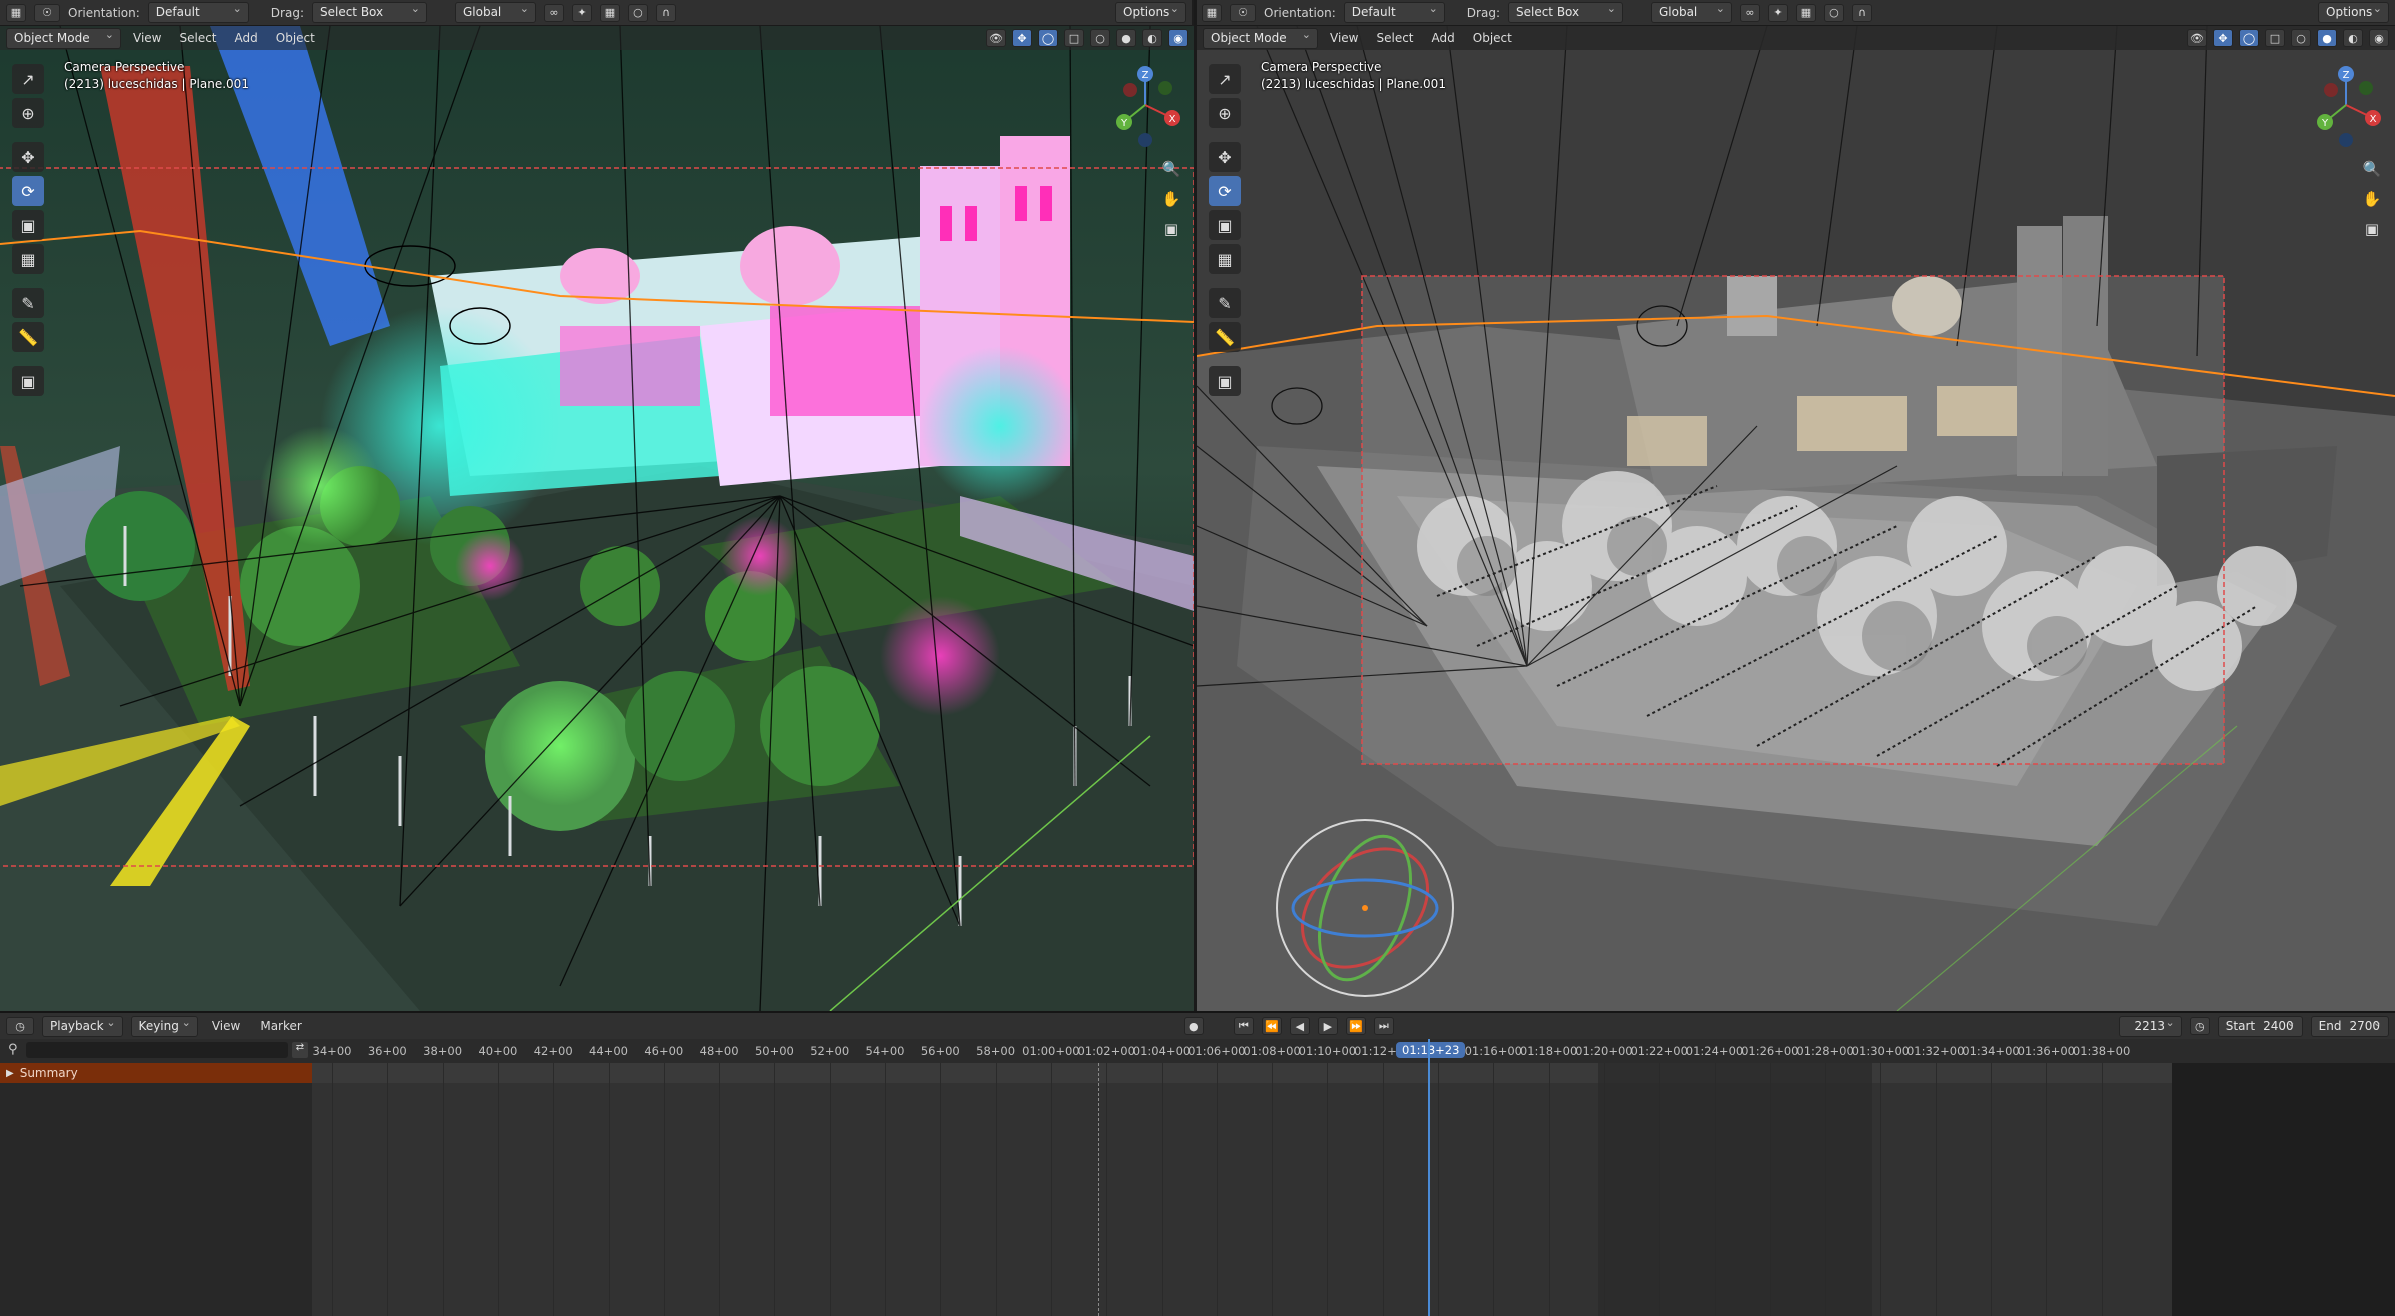 This screenshot has height=1316, width=2395. What do you see at coordinates (2346, 105) in the screenshot?
I see `right-navigation-gizmo: Z X Y` at bounding box center [2346, 105].